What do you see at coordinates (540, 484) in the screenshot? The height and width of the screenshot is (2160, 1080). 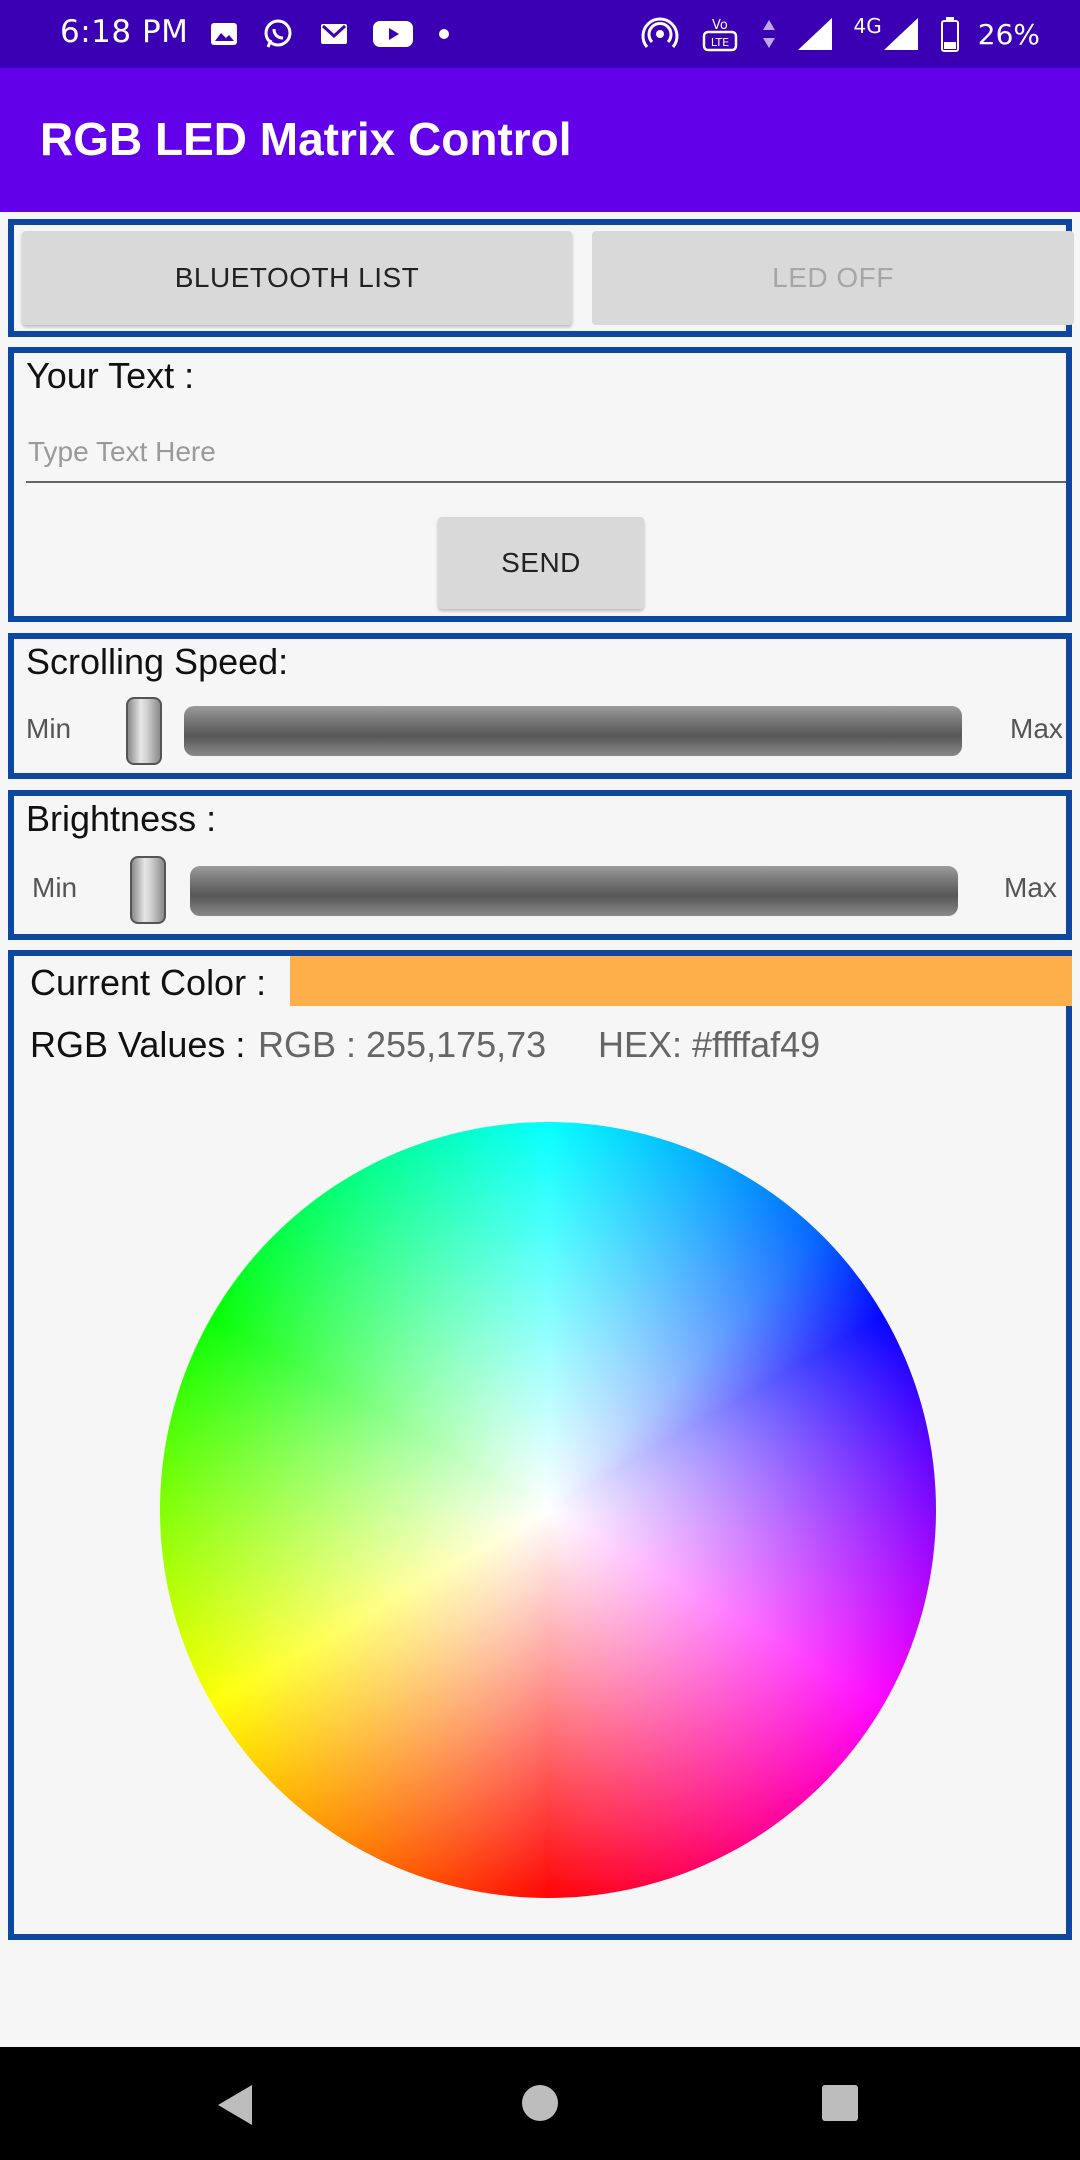 I see `text-panel: Your Text : SEND` at bounding box center [540, 484].